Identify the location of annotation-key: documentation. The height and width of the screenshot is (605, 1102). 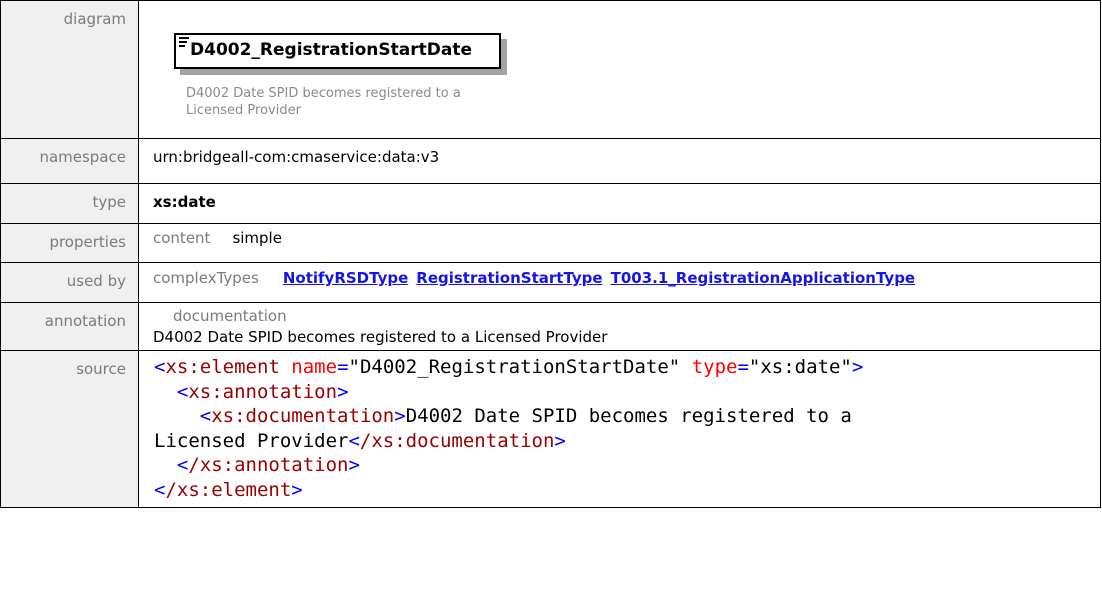
(230, 316).